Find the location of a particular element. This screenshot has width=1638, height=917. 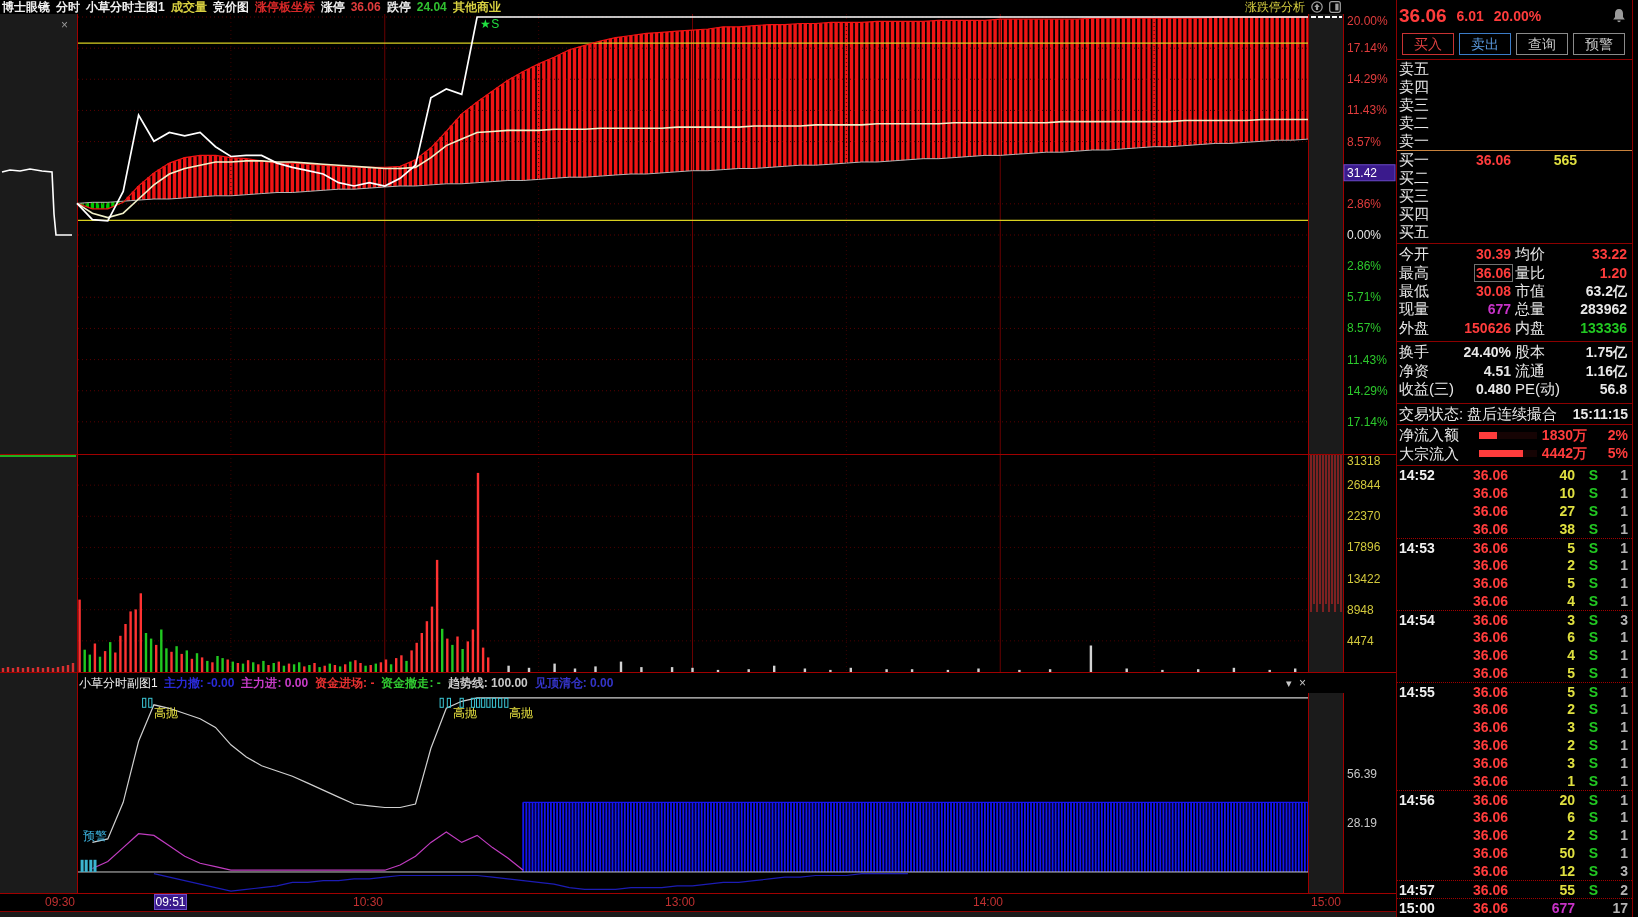

flow-amount: 4442万 is located at coordinates (1563, 454).